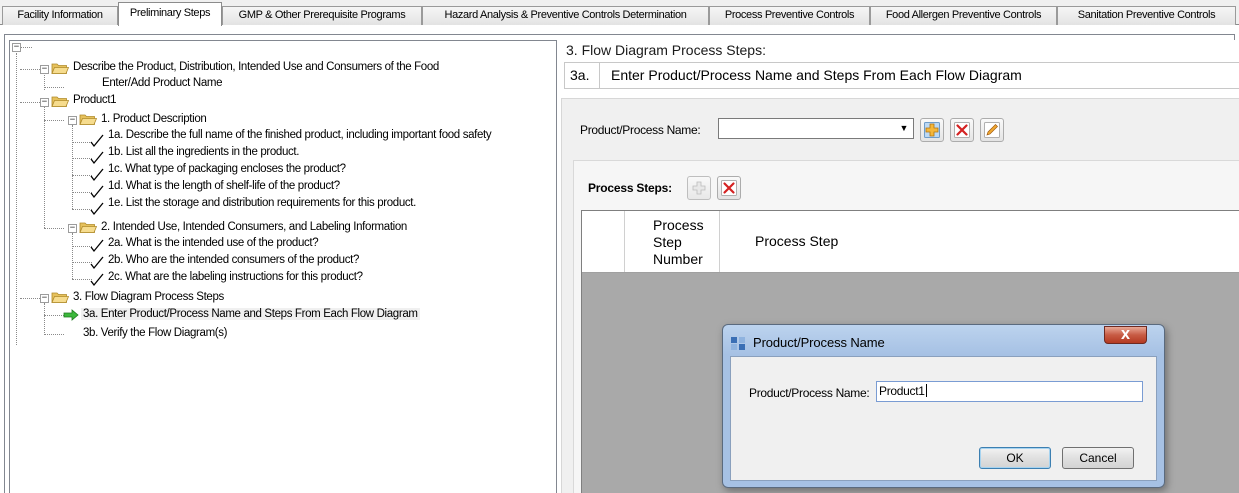  I want to click on header-line: Number, so click(678, 259).